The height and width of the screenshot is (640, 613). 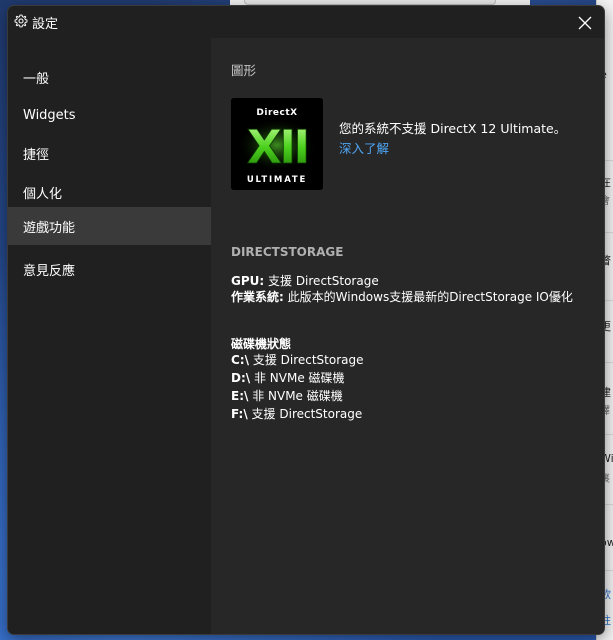 What do you see at coordinates (45, 24) in the screenshot?
I see `window-title: 設定` at bounding box center [45, 24].